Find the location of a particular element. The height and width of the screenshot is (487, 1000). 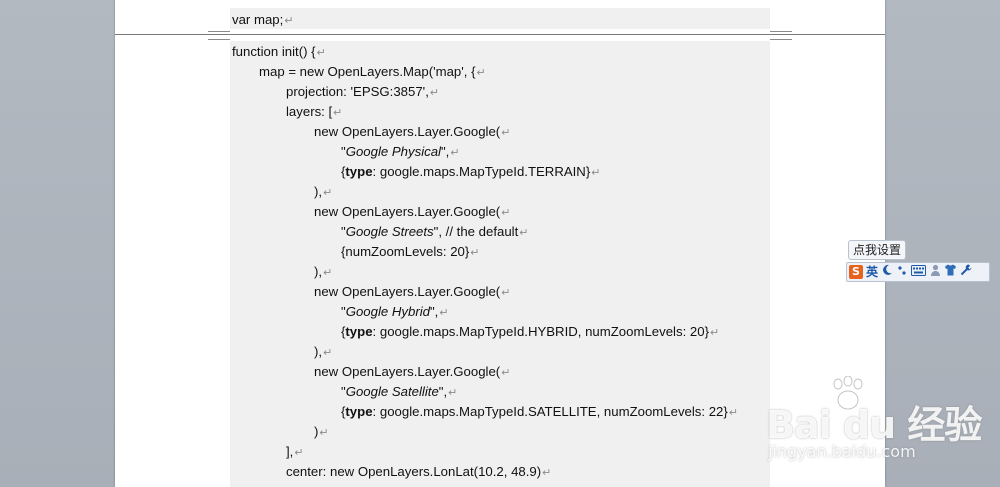

code-line: "Google Satellite",↵ is located at coordinates (399, 392).